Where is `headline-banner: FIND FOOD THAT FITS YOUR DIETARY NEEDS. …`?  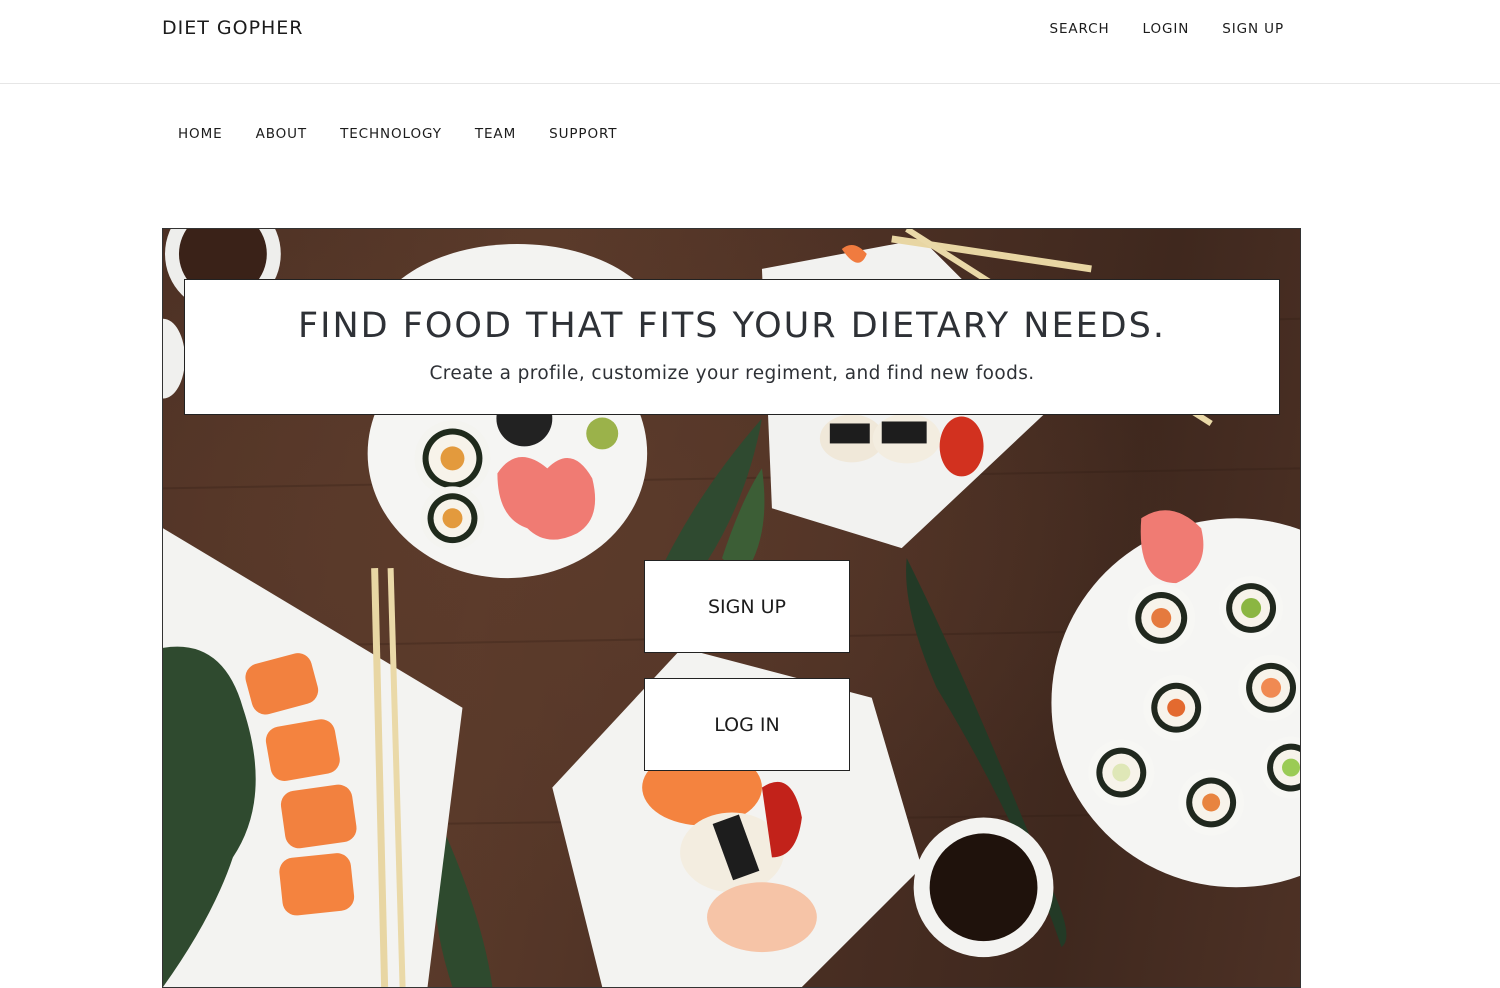 headline-banner: FIND FOOD THAT FITS YOUR DIETARY NEEDS. … is located at coordinates (732, 347).